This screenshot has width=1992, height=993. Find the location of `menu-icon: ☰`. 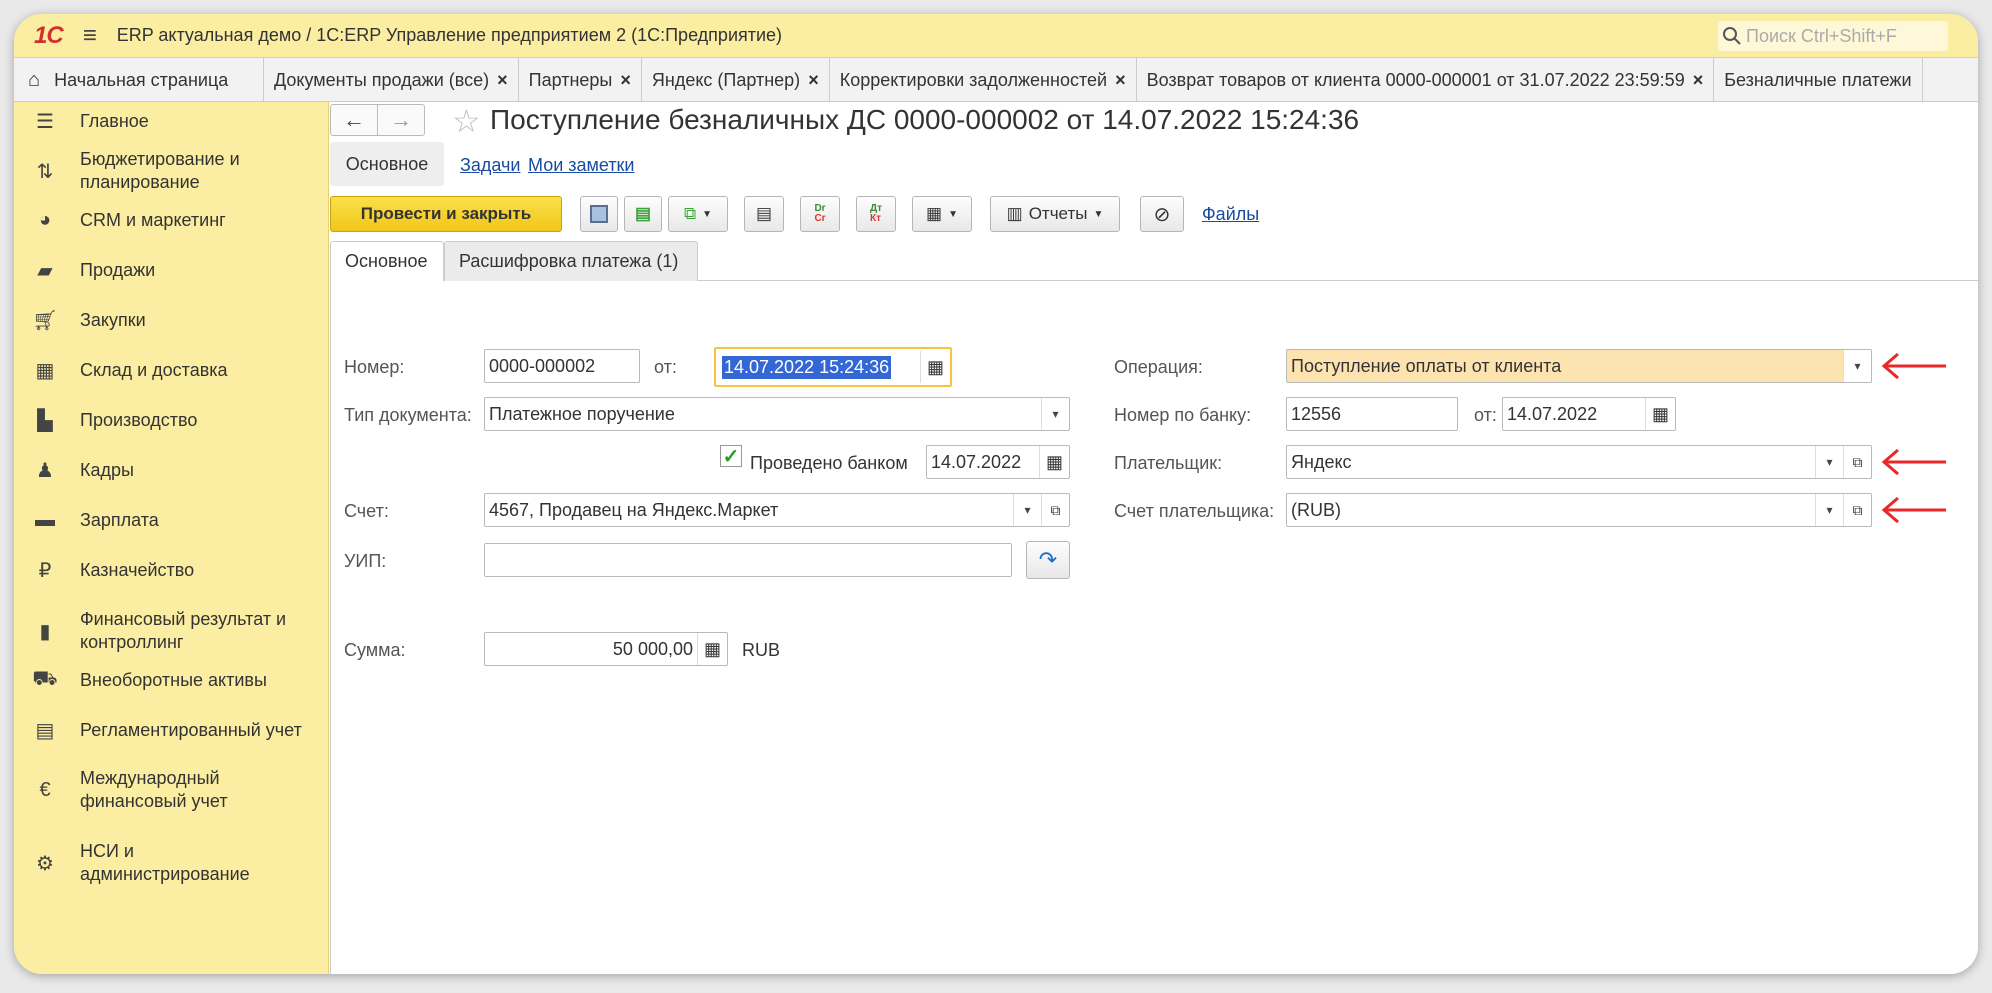

menu-icon: ☰ is located at coordinates (45, 121).